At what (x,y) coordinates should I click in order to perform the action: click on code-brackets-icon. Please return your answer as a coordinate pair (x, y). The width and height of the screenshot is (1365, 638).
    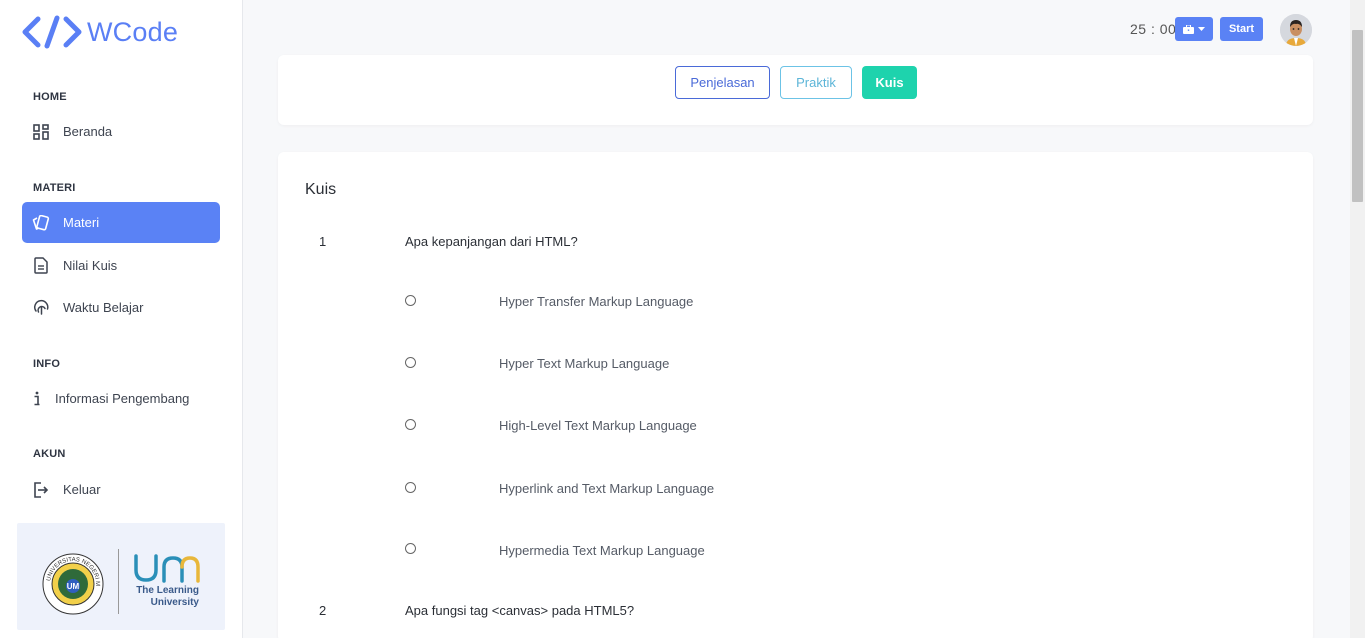
    Looking at the image, I should click on (52, 32).